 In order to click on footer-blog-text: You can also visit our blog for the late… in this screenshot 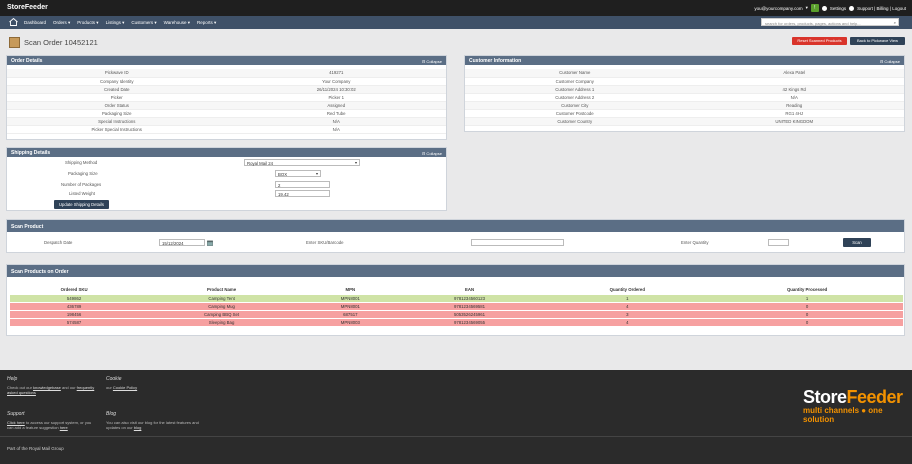, I will do `click(152, 425)`.